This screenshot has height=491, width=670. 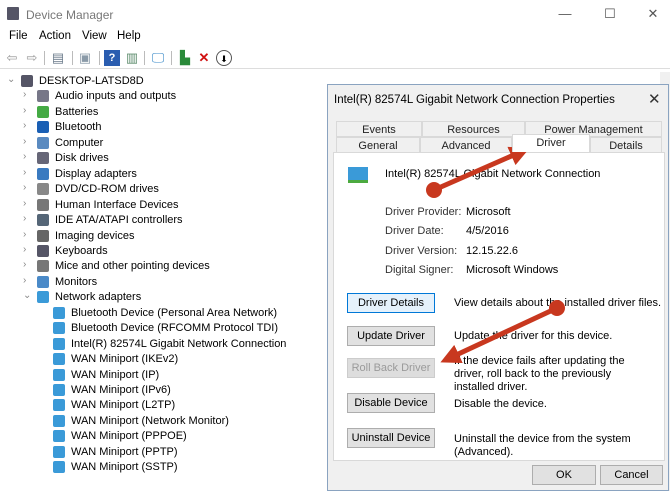 What do you see at coordinates (129, 36) in the screenshot?
I see `menu-help: Help` at bounding box center [129, 36].